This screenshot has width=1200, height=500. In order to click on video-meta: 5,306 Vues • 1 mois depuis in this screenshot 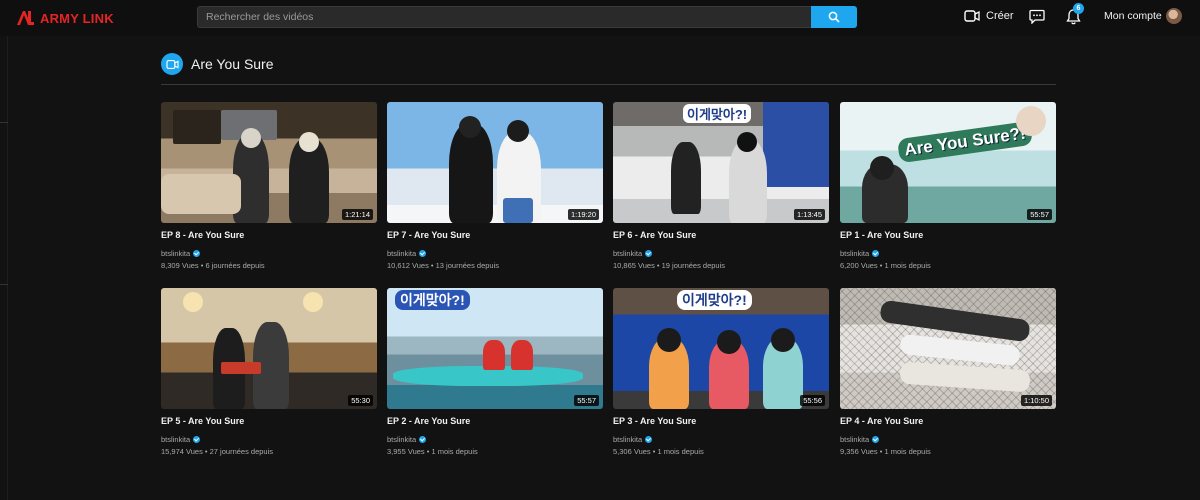, I will do `click(658, 451)`.